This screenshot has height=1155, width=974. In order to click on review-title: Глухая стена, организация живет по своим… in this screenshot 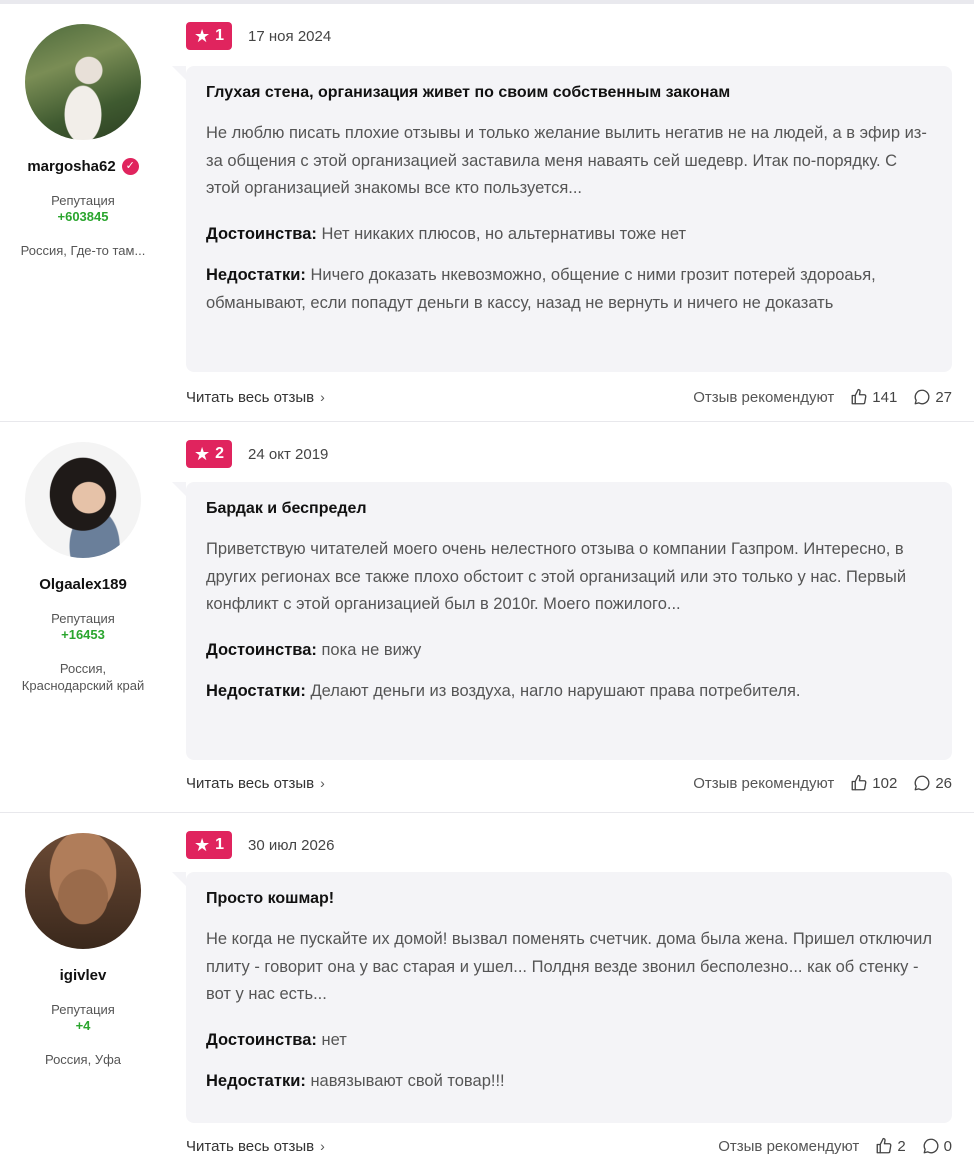, I will do `click(569, 93)`.